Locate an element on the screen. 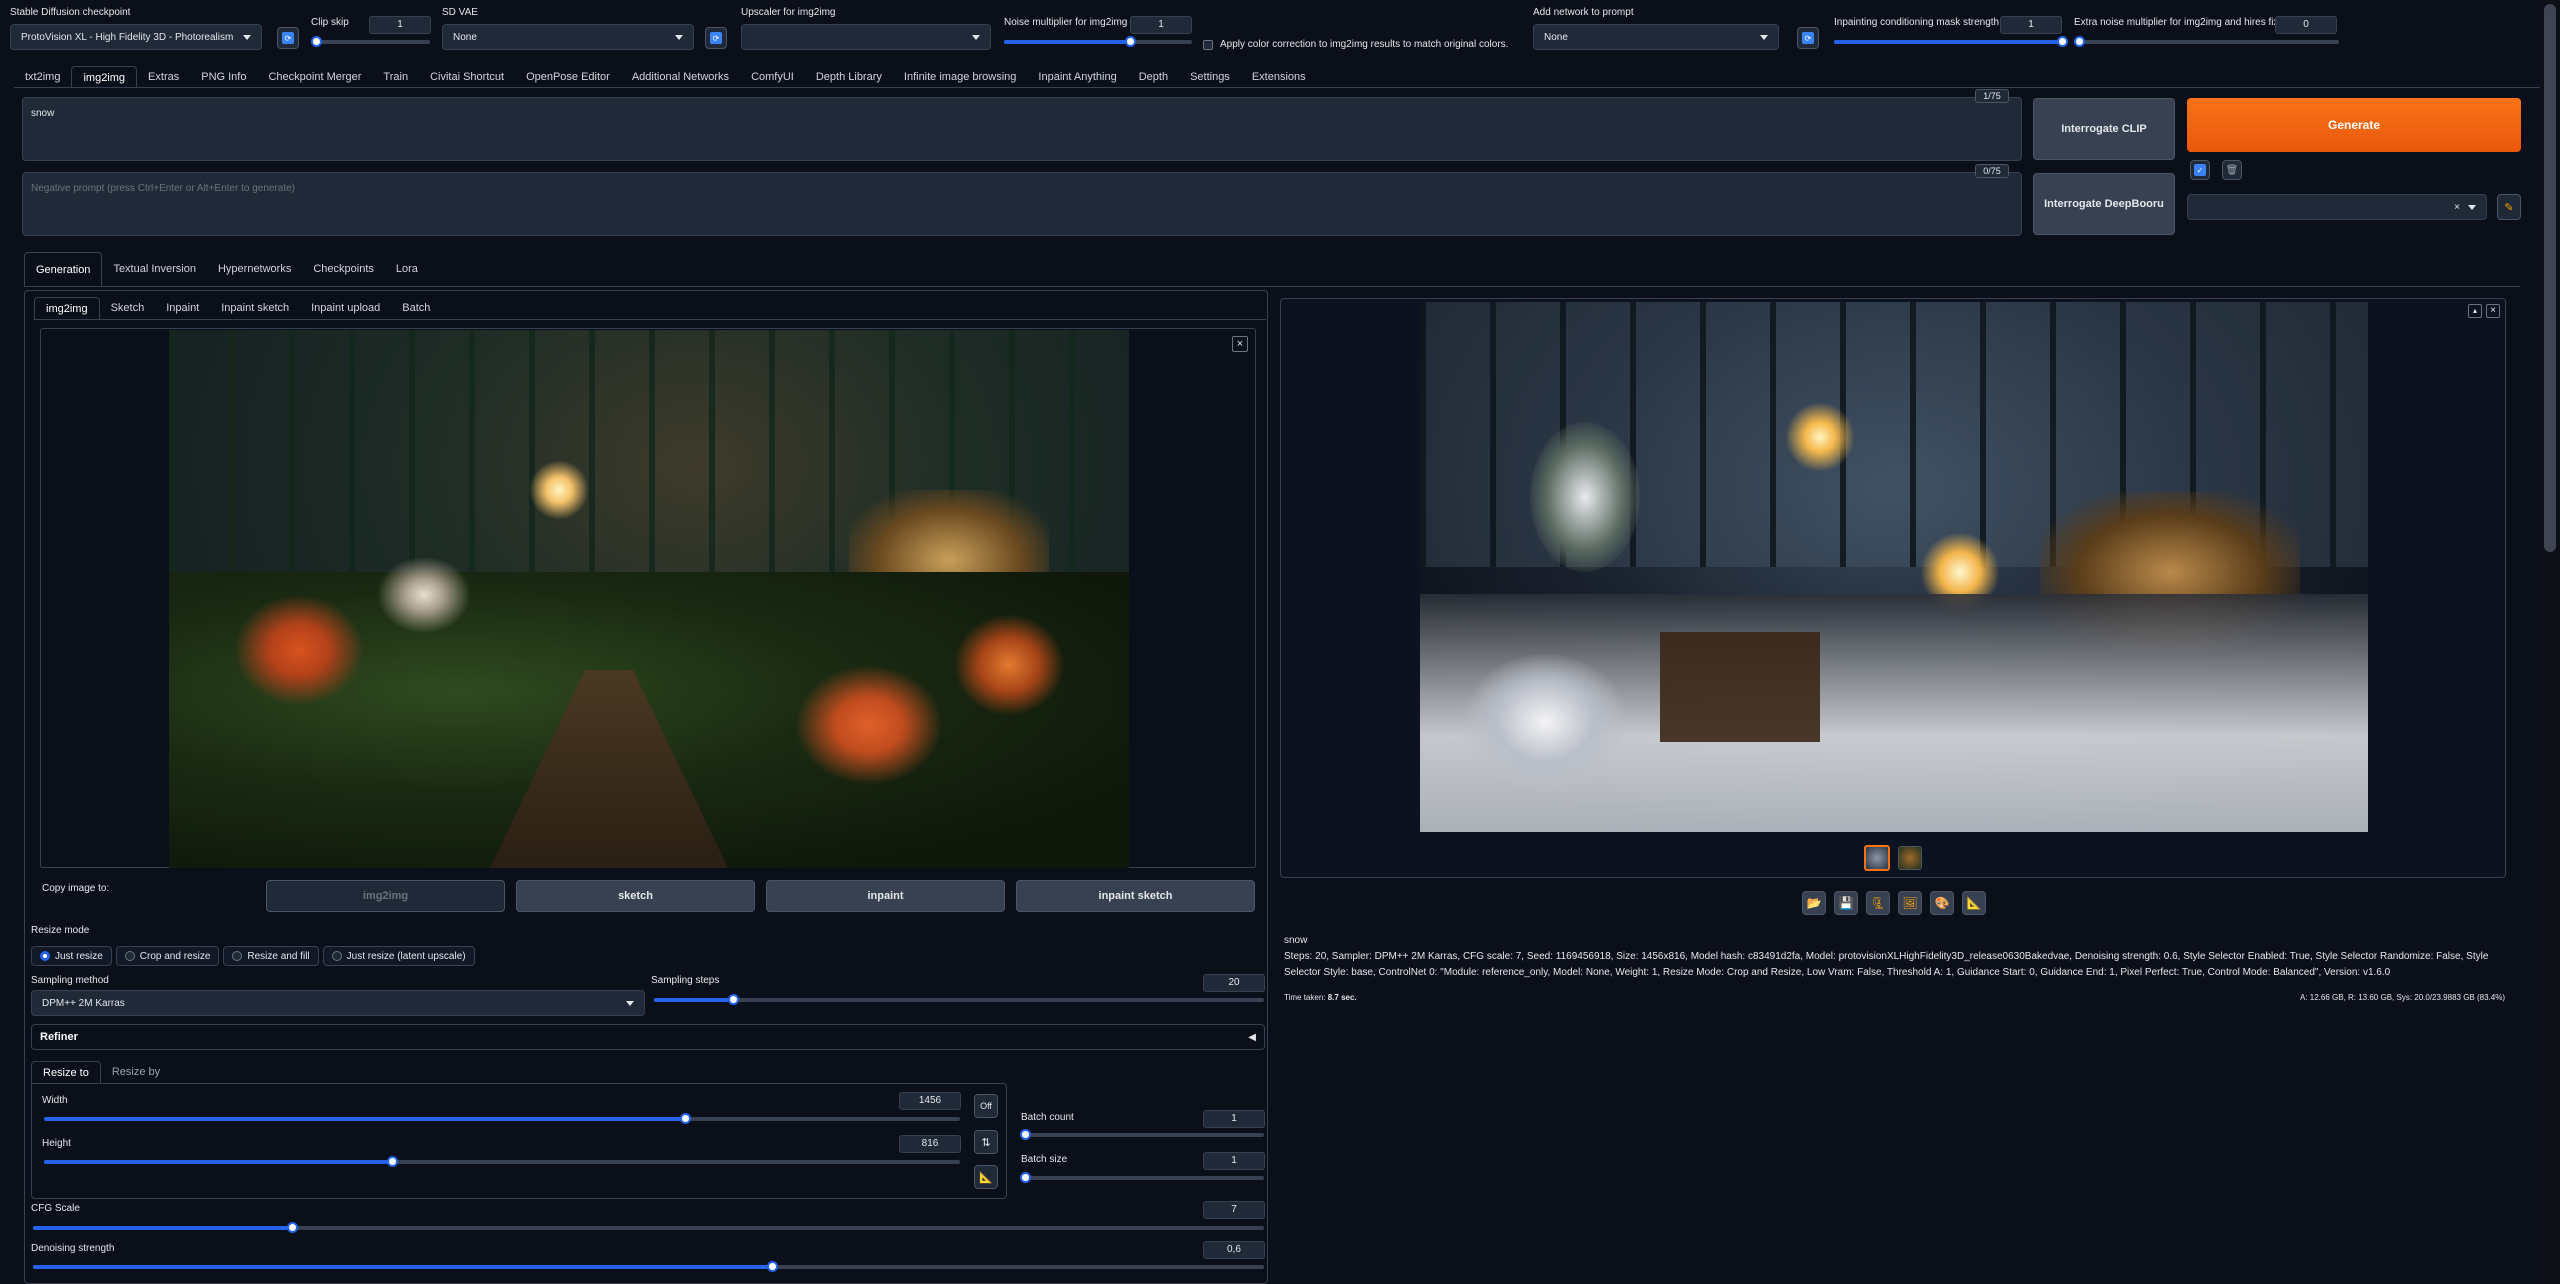 The width and height of the screenshot is (2560, 1284). resize-mode-resize-and-fill: Resize and fill is located at coordinates (271, 956).